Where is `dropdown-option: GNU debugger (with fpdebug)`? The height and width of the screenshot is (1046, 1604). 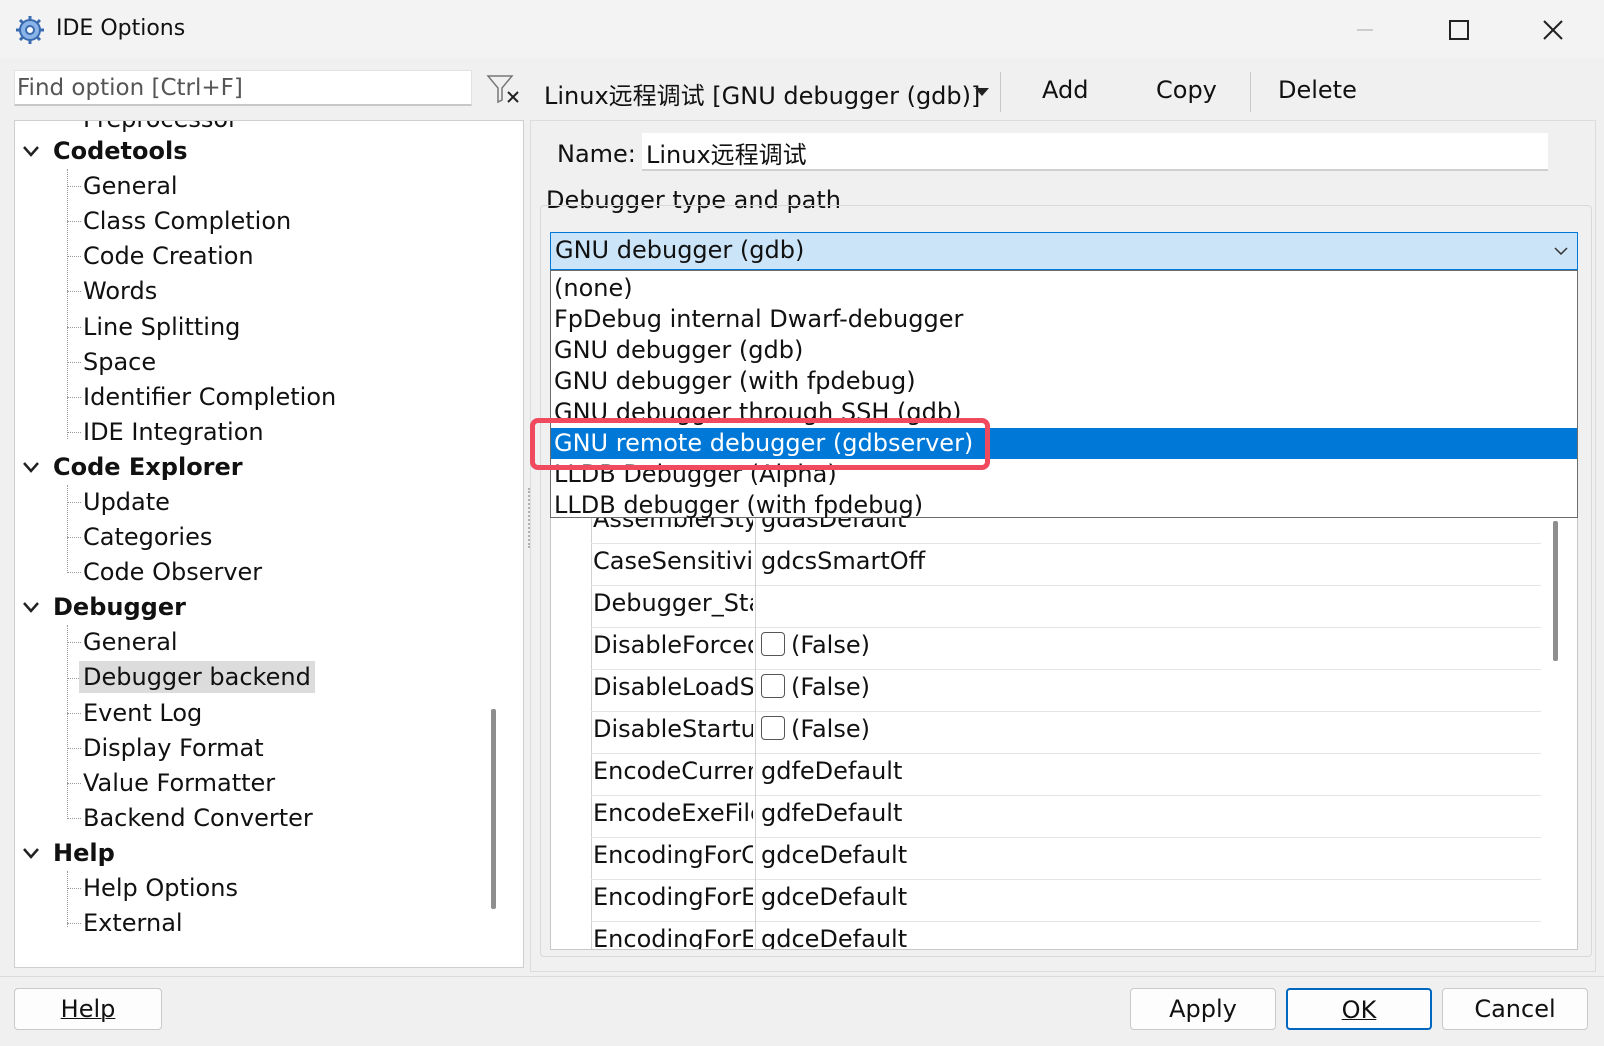
dropdown-option: GNU debugger (with fpdebug) is located at coordinates (1064, 381).